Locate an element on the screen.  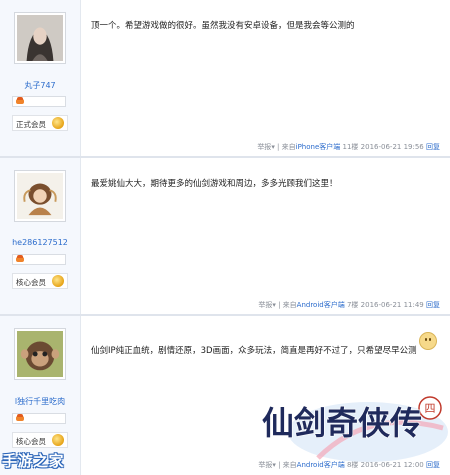
member-label: 正式会员 is located at coordinates (31, 124).